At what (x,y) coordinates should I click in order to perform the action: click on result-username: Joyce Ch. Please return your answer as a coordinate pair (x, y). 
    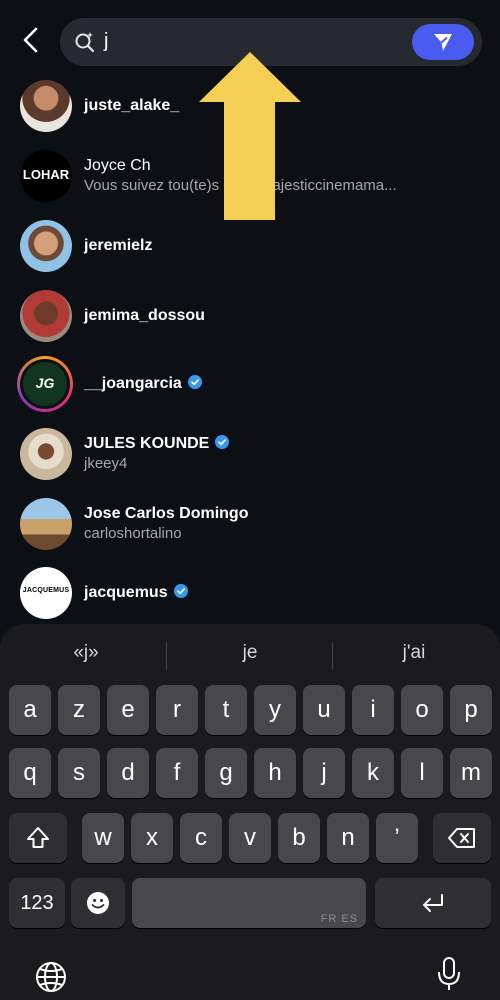
    Looking at the image, I should click on (117, 165).